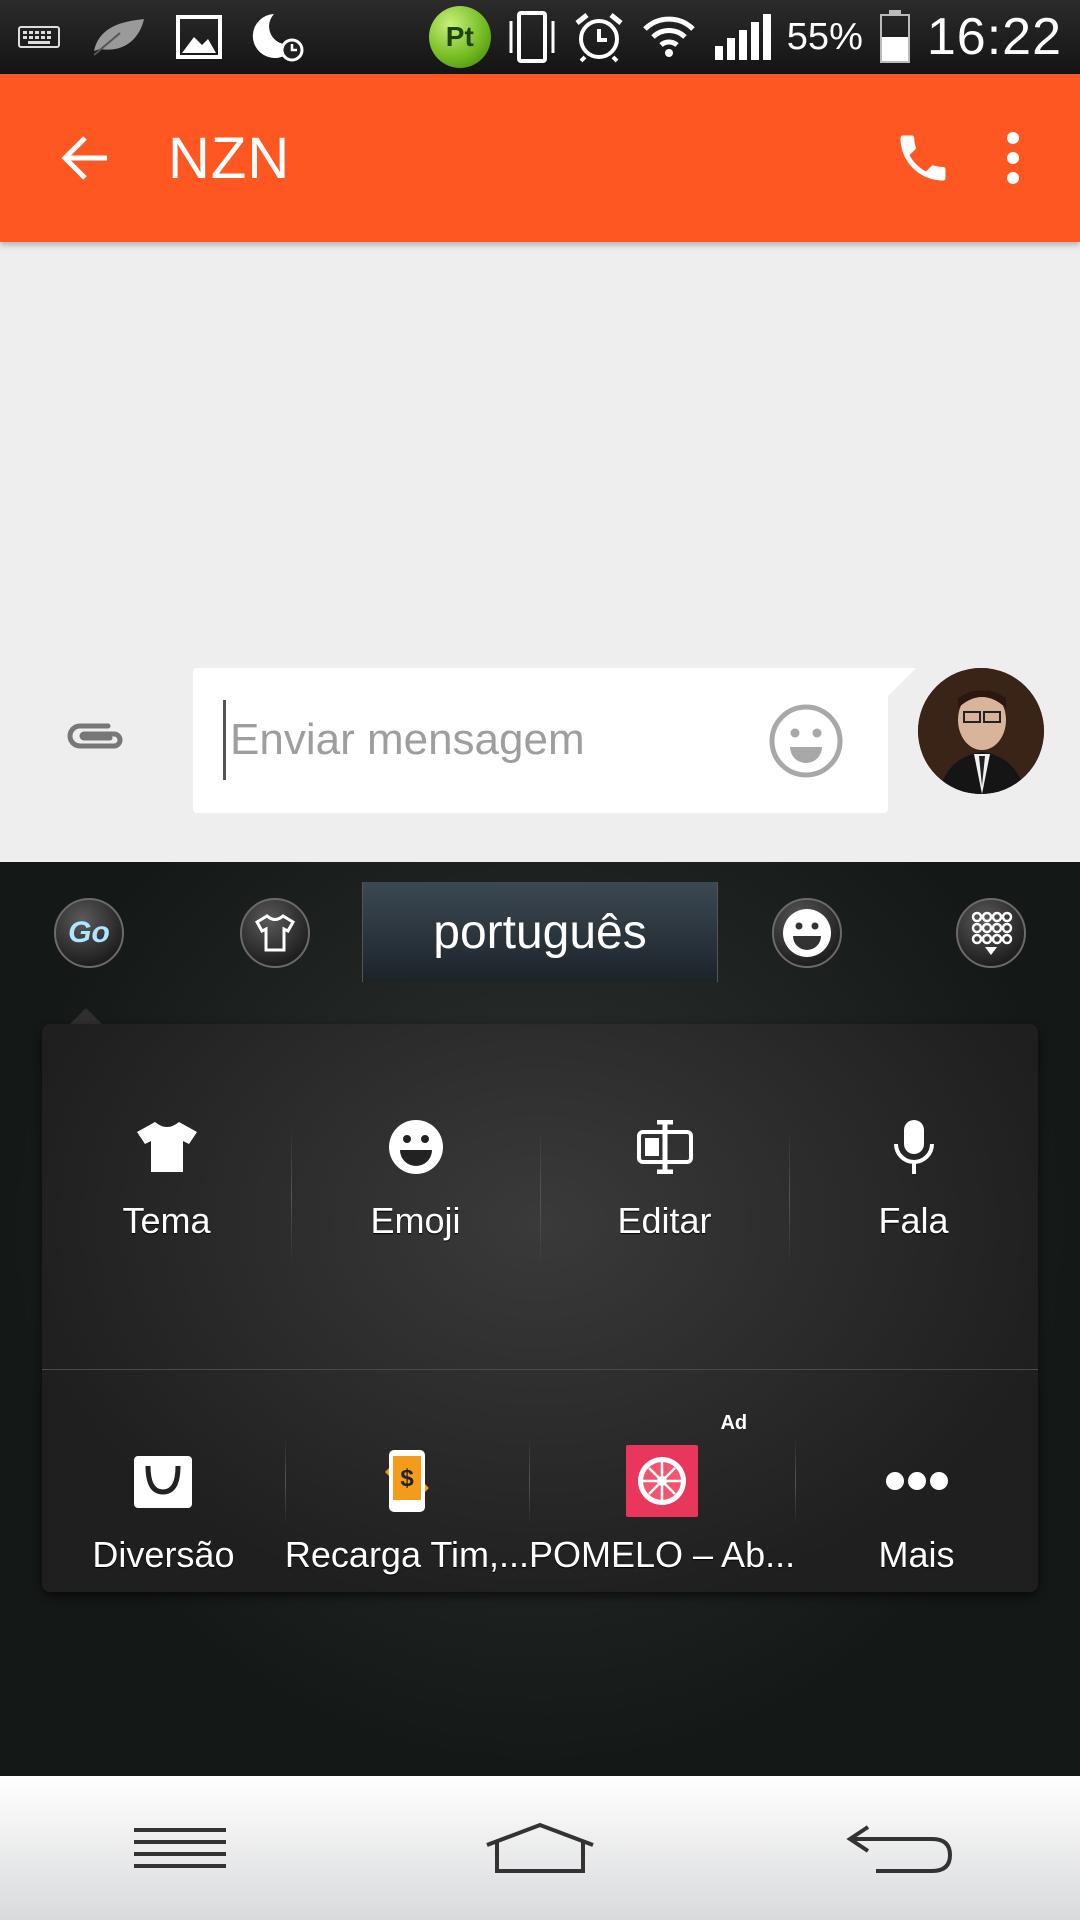 Image resolution: width=1080 pixels, height=1920 pixels. I want to click on pt-badge: Pt, so click(459, 37).